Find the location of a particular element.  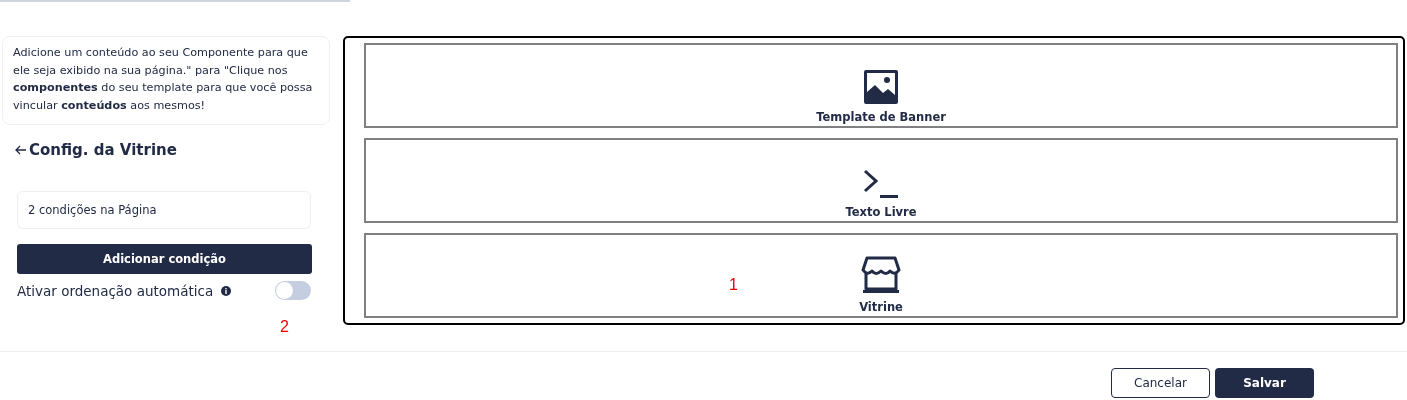

add-condition-button: Adicionar condição is located at coordinates (164, 259).